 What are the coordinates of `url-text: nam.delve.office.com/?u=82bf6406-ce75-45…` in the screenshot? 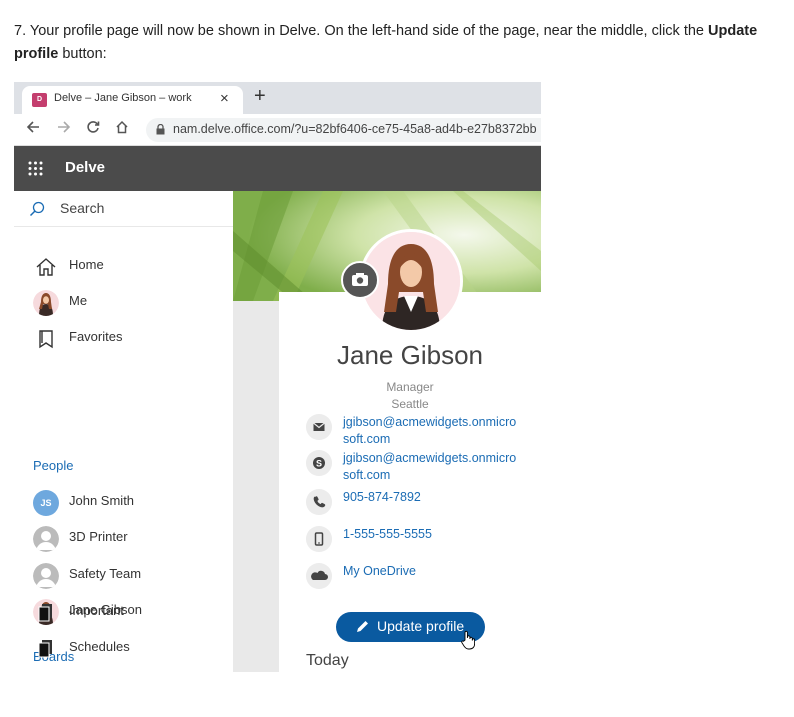 It's located at (355, 129).